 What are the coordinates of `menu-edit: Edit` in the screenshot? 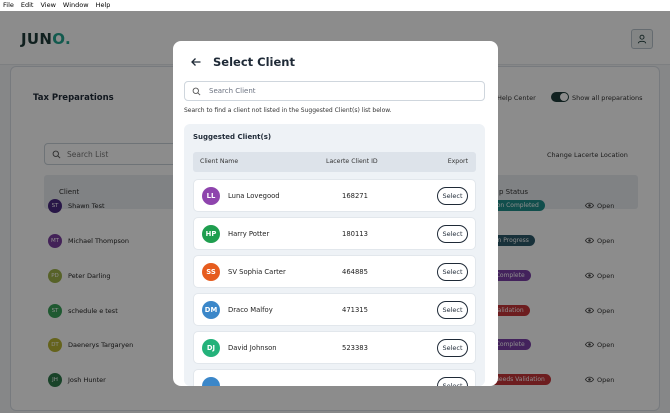 It's located at (27, 5).